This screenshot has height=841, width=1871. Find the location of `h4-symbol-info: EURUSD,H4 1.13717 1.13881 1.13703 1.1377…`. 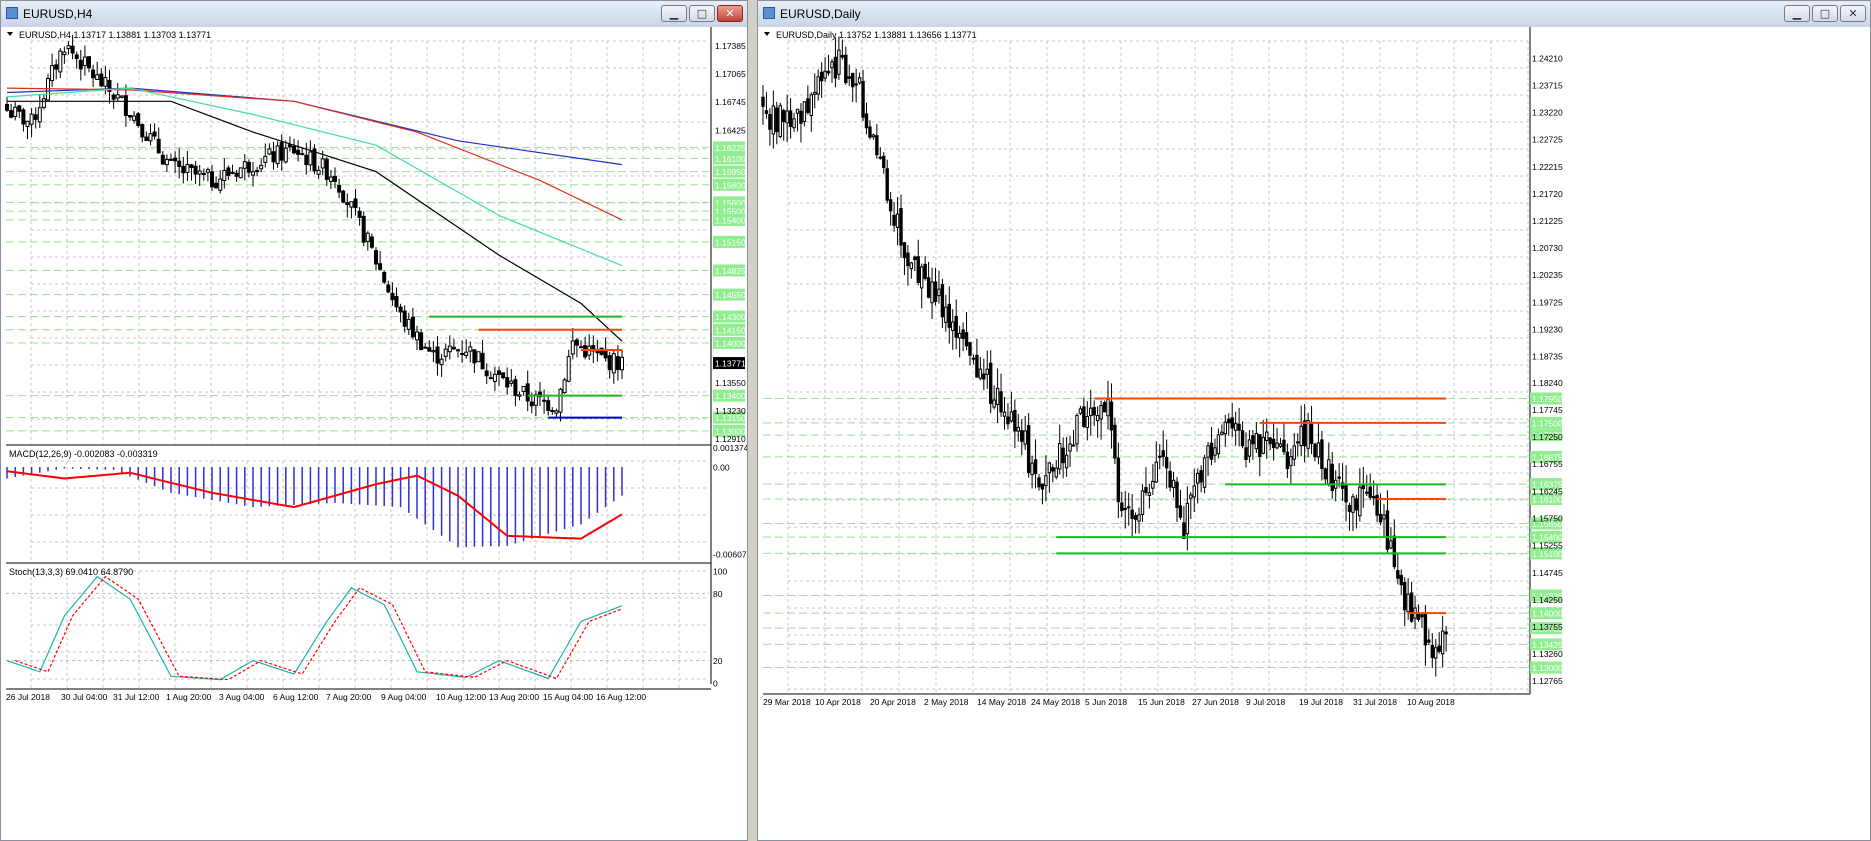

h4-symbol-info: EURUSD,H4 1.13717 1.13881 1.13703 1.1377… is located at coordinates (115, 35).